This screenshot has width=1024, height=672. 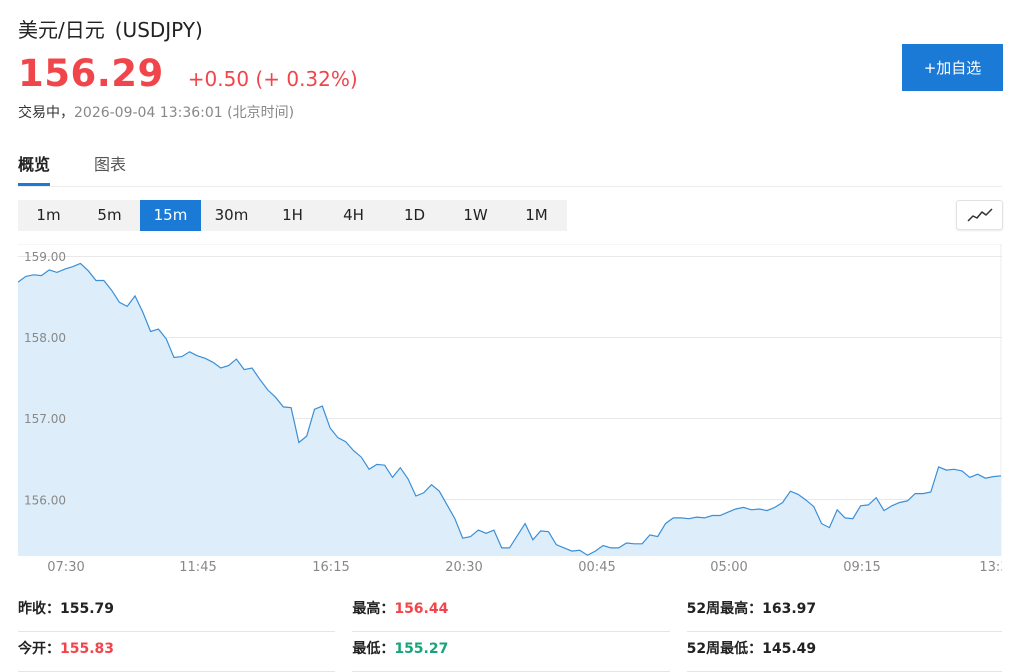 What do you see at coordinates (45, 419) in the screenshot?
I see `y-tick-label: 157.00` at bounding box center [45, 419].